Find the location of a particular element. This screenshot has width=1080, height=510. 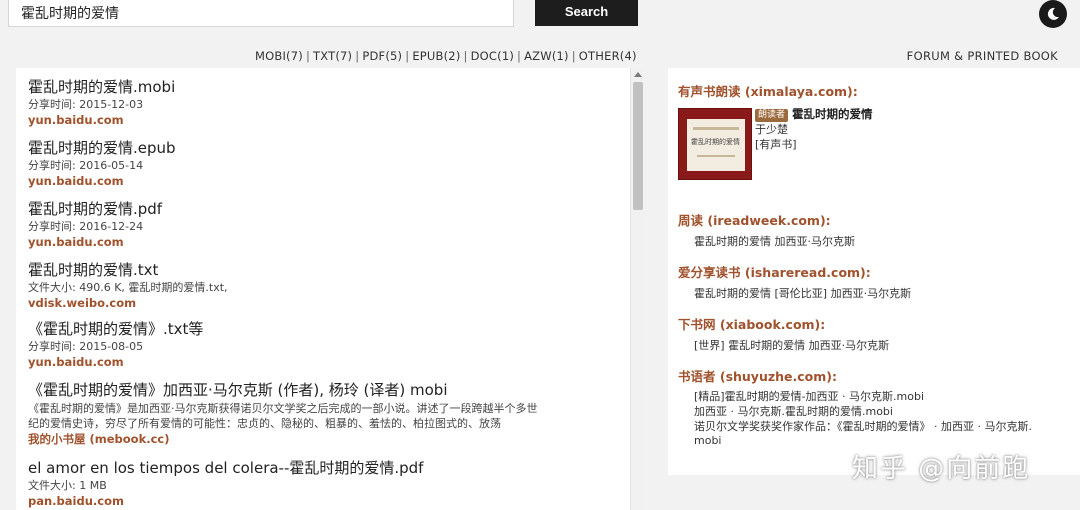

result-source: vdisk.weibo.com is located at coordinates (128, 303).